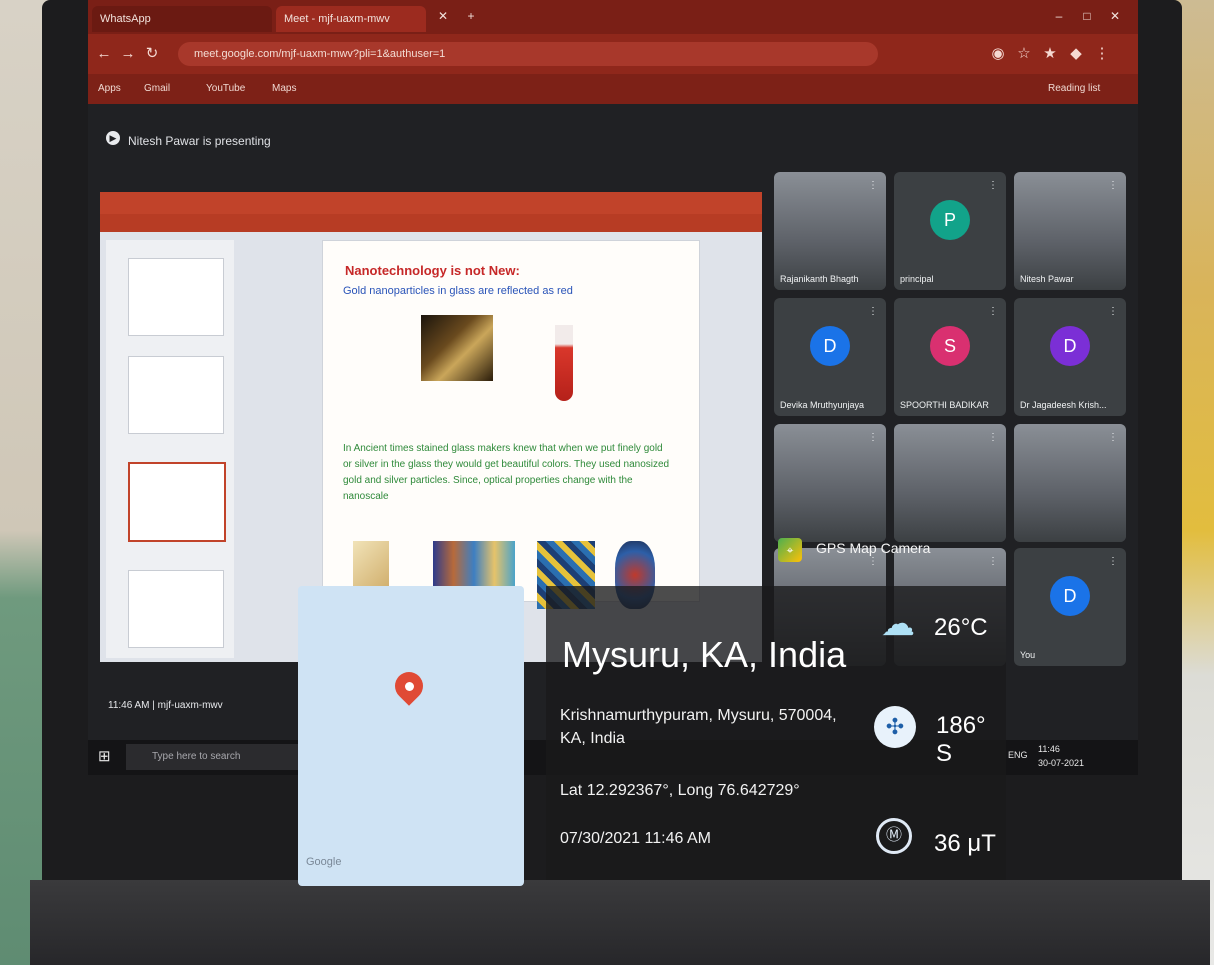 The width and height of the screenshot is (1214, 965). Describe the element at coordinates (704, 654) in the screenshot. I see `location-city: Mysuru, KA, India` at that location.